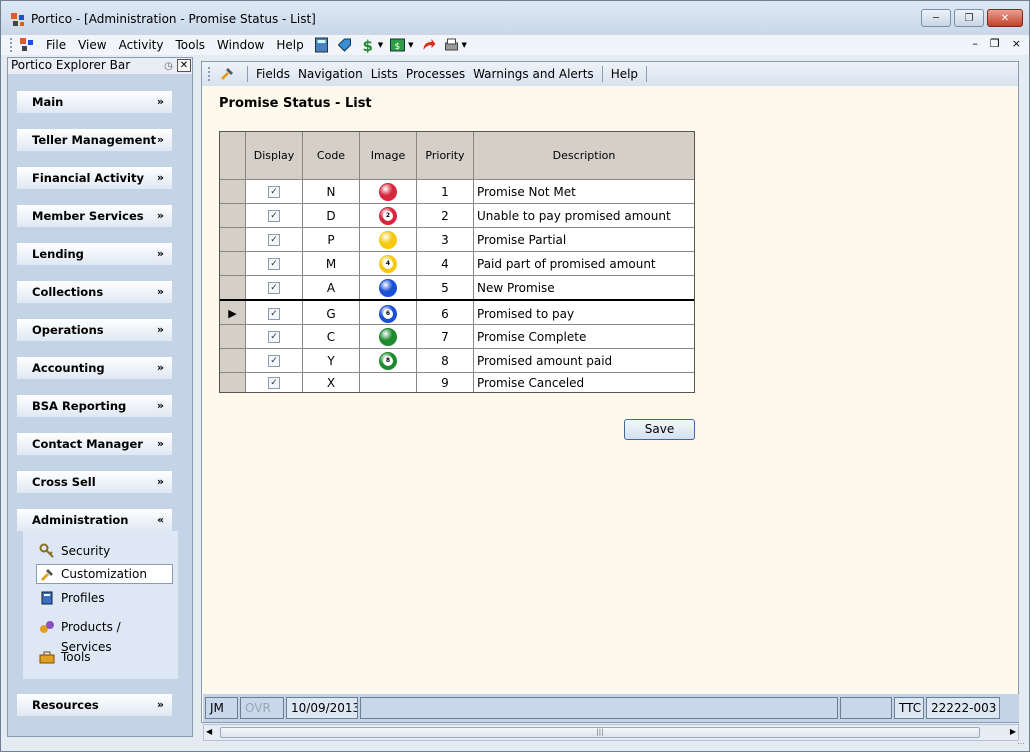 This screenshot has width=1030, height=752. I want to click on cell-code: G, so click(331, 313).